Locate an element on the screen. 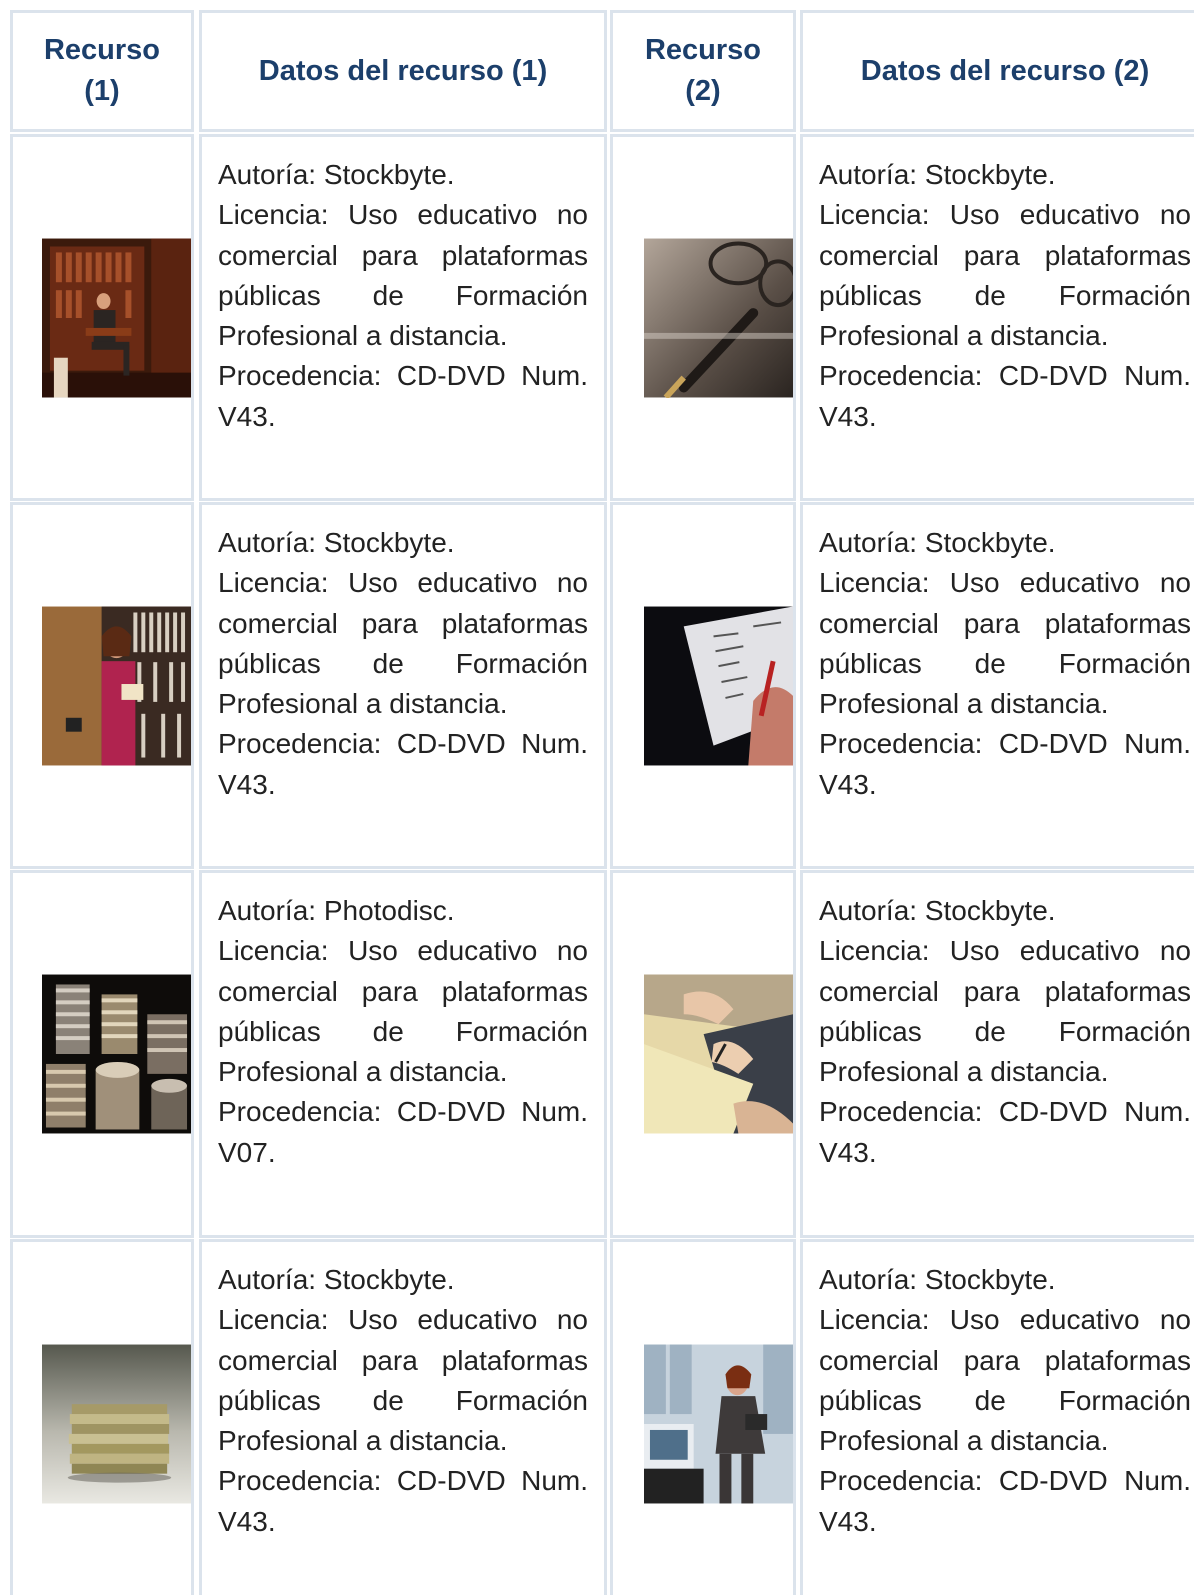 This screenshot has width=1194, height=1595. header-recurso-2-label: Recurso (2) is located at coordinates (703, 70).